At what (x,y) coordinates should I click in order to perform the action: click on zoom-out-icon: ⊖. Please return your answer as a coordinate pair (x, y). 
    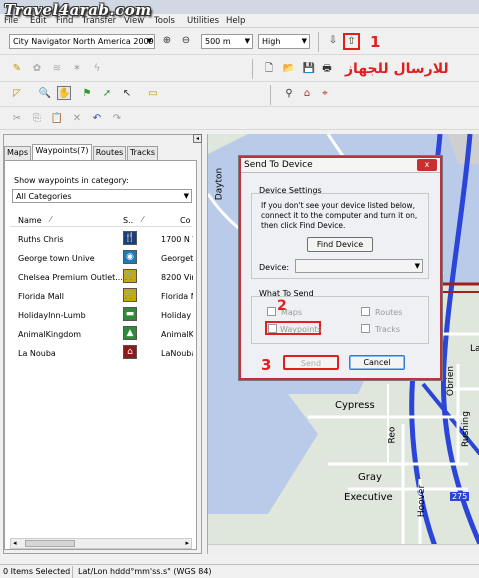
    Looking at the image, I should click on (186, 41).